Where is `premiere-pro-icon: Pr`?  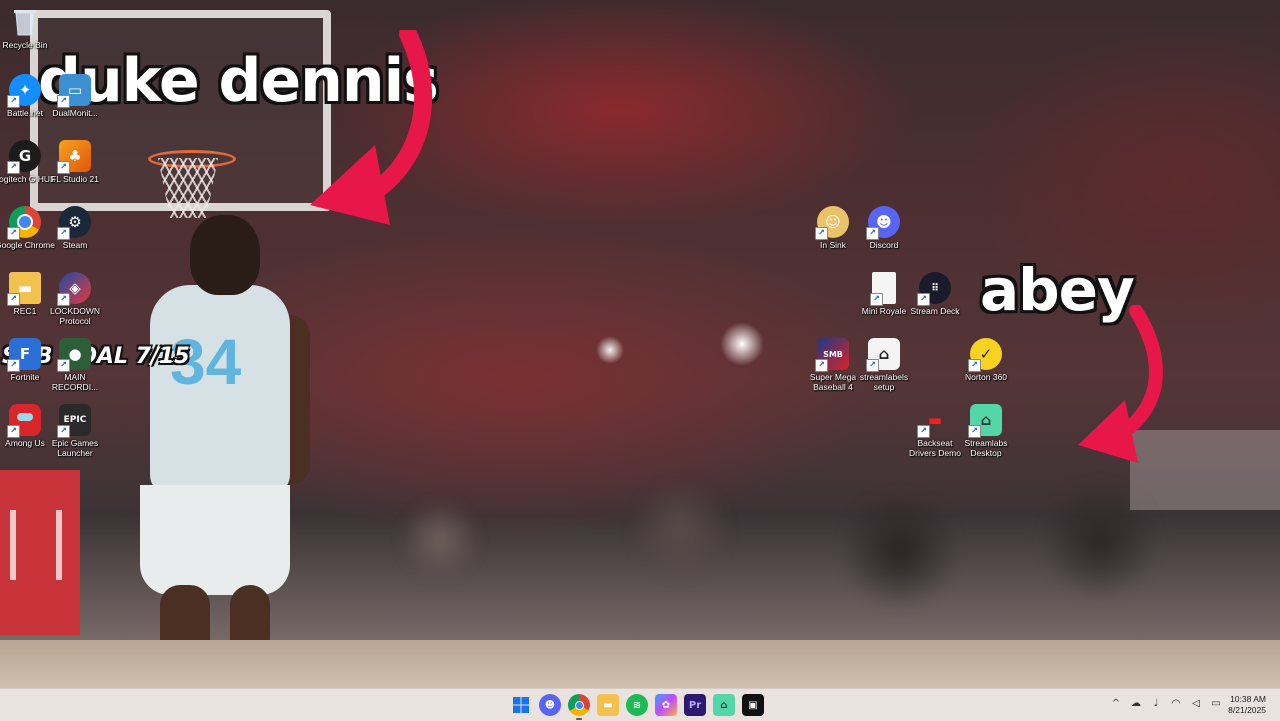
premiere-pro-icon: Pr is located at coordinates (695, 705).